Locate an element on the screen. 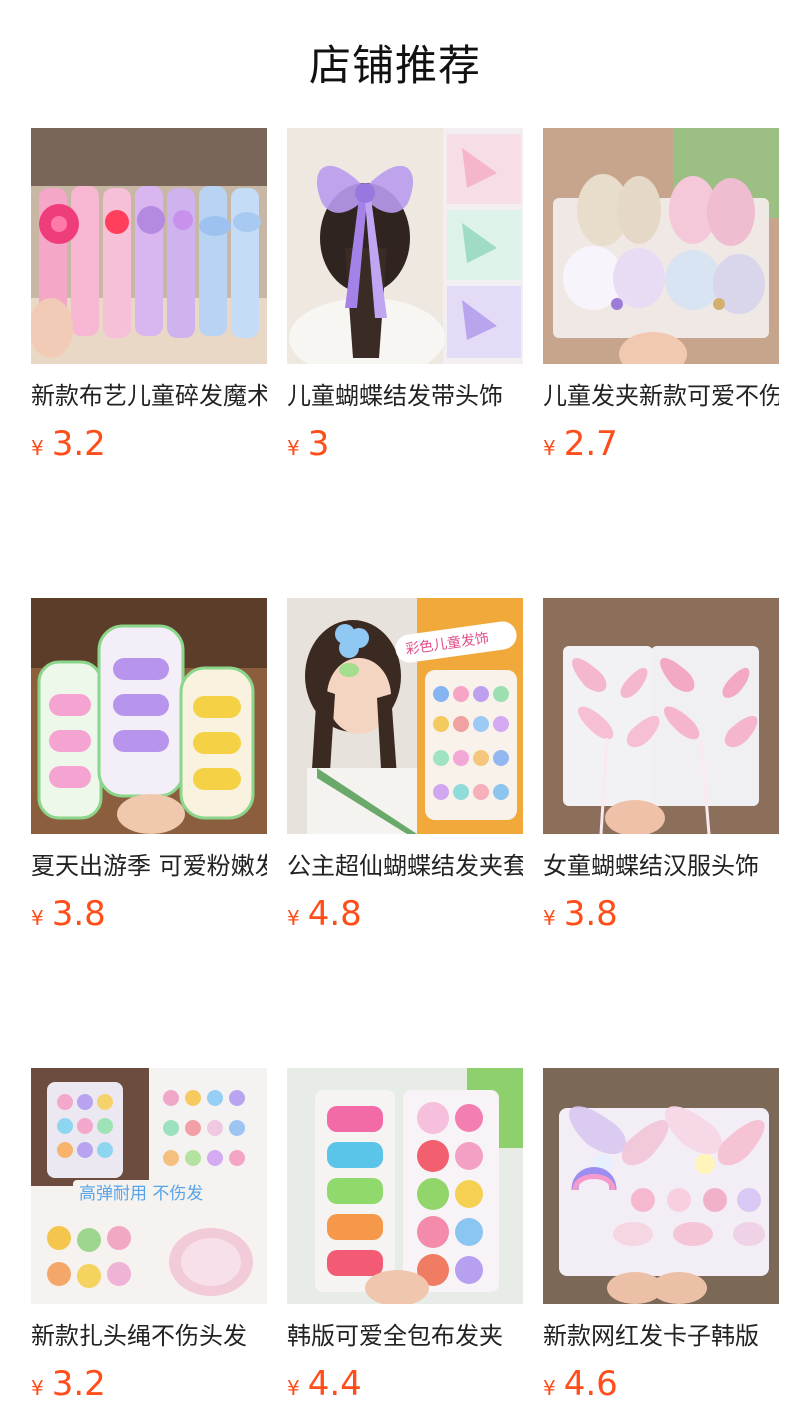  product-card: 韩版可爱全包布发夹 ¥ 4.4 is located at coordinates (405, 1237).